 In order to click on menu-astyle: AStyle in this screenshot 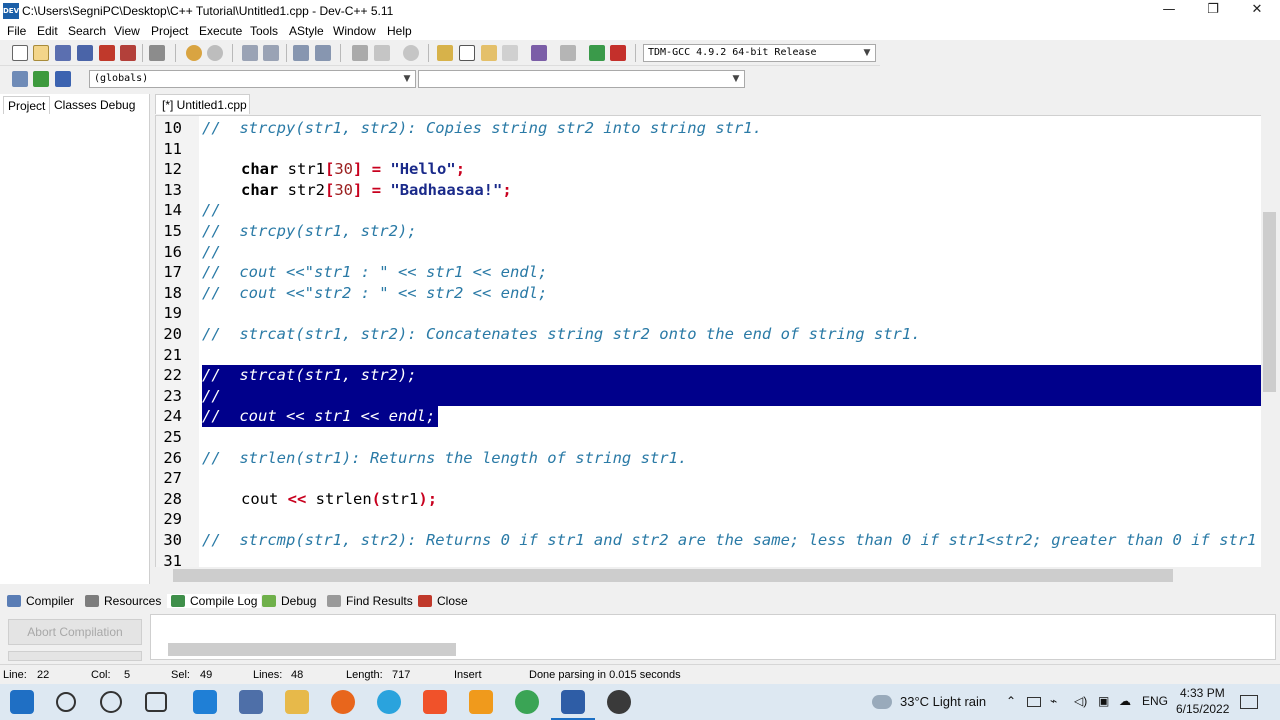, I will do `click(306, 31)`.